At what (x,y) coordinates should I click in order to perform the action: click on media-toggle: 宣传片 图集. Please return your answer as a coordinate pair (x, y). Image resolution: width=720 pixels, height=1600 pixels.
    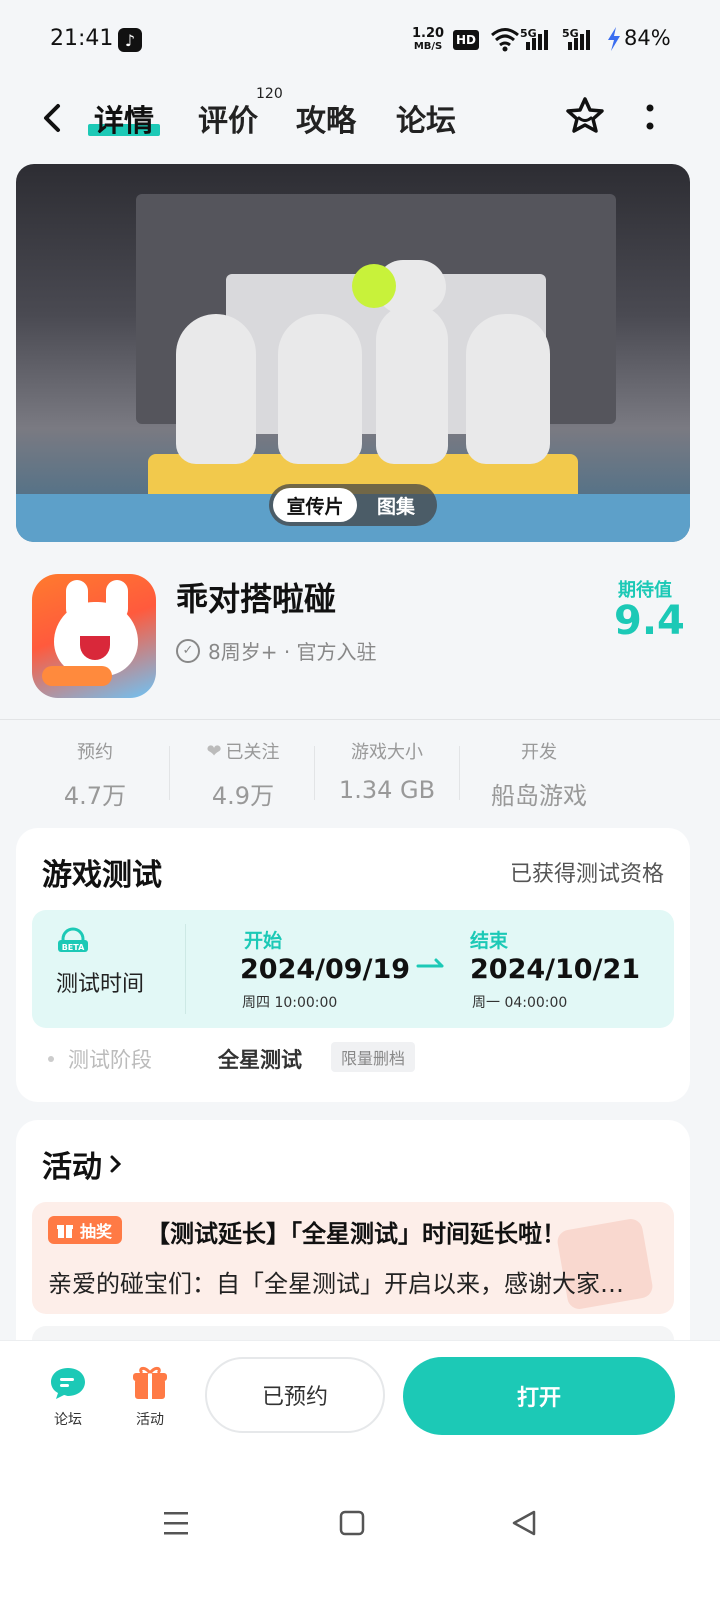
    Looking at the image, I should click on (353, 505).